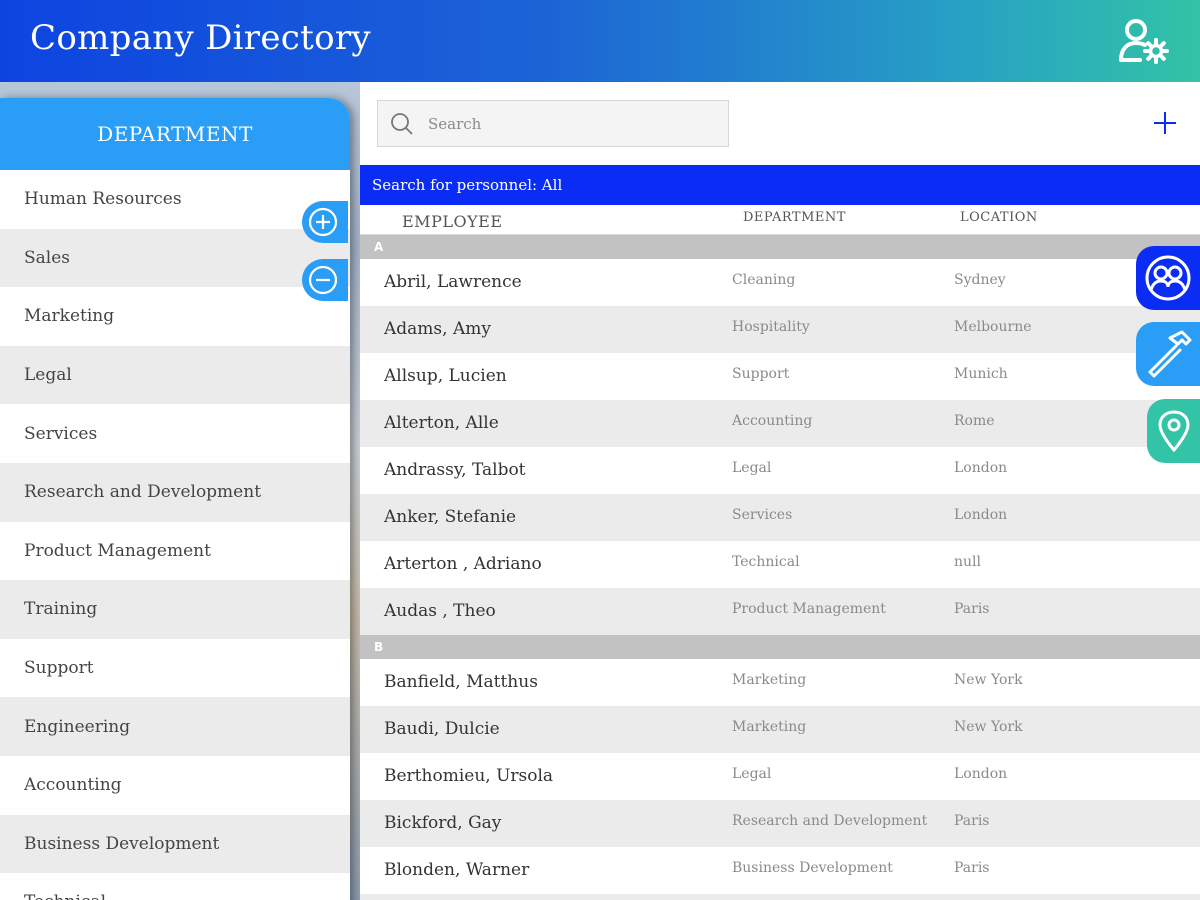  Describe the element at coordinates (175, 492) in the screenshot. I see `sidebar-item: Research and Development` at that location.